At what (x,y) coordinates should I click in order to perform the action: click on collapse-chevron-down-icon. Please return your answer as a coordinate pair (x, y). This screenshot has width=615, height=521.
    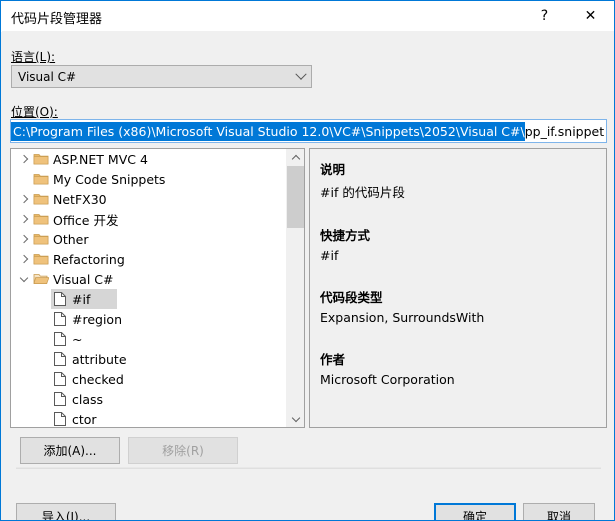
    Looking at the image, I should click on (23, 278).